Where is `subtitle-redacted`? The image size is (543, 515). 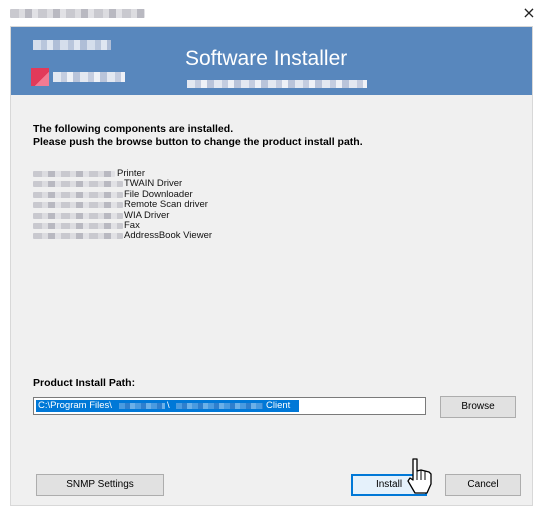
subtitle-redacted is located at coordinates (277, 84).